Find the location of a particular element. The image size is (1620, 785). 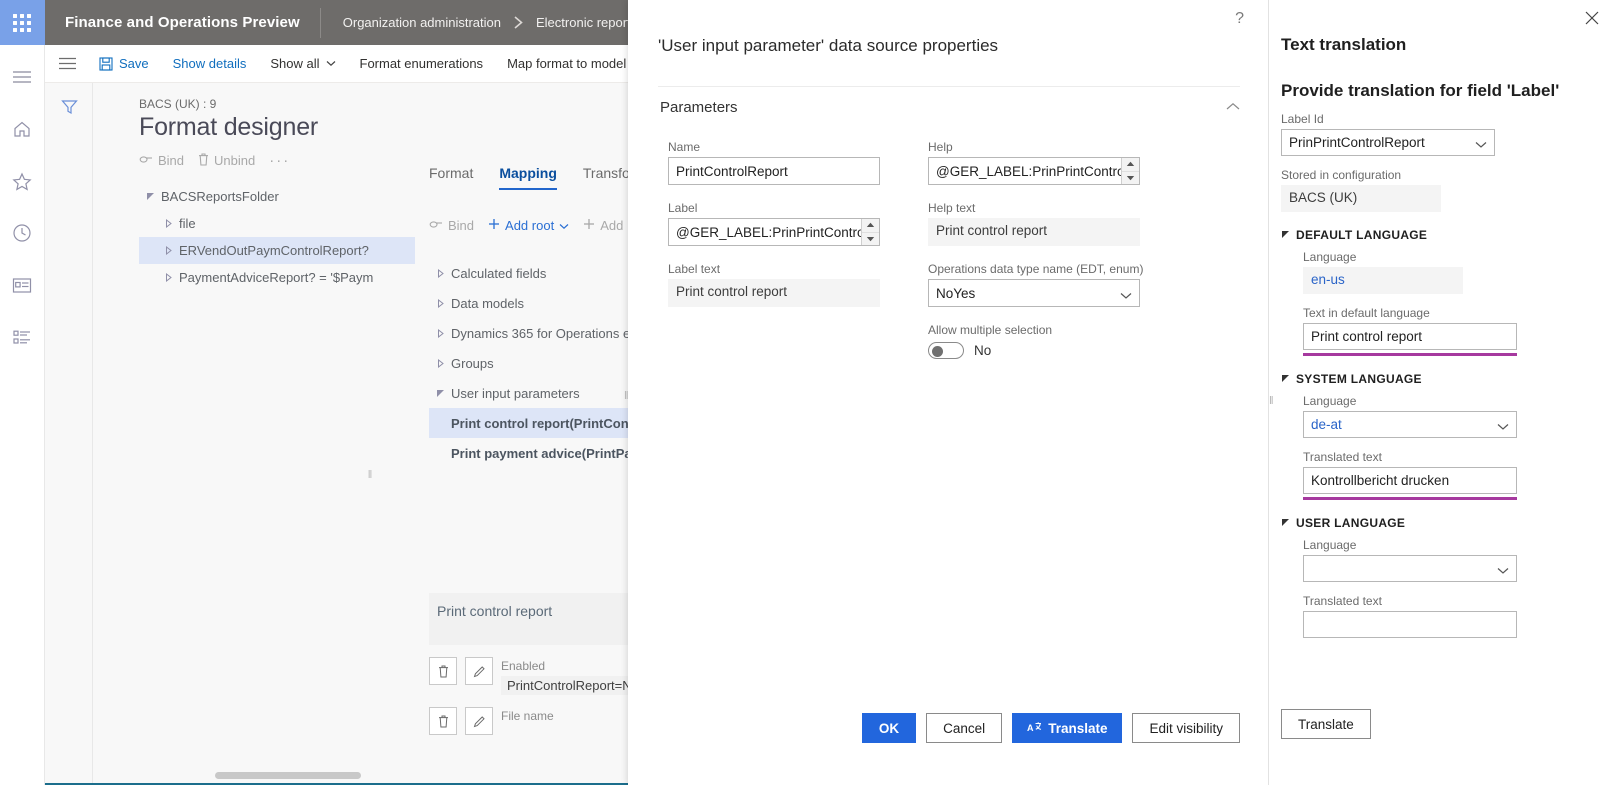

mapping-bind-button: Bind is located at coordinates (451, 225).